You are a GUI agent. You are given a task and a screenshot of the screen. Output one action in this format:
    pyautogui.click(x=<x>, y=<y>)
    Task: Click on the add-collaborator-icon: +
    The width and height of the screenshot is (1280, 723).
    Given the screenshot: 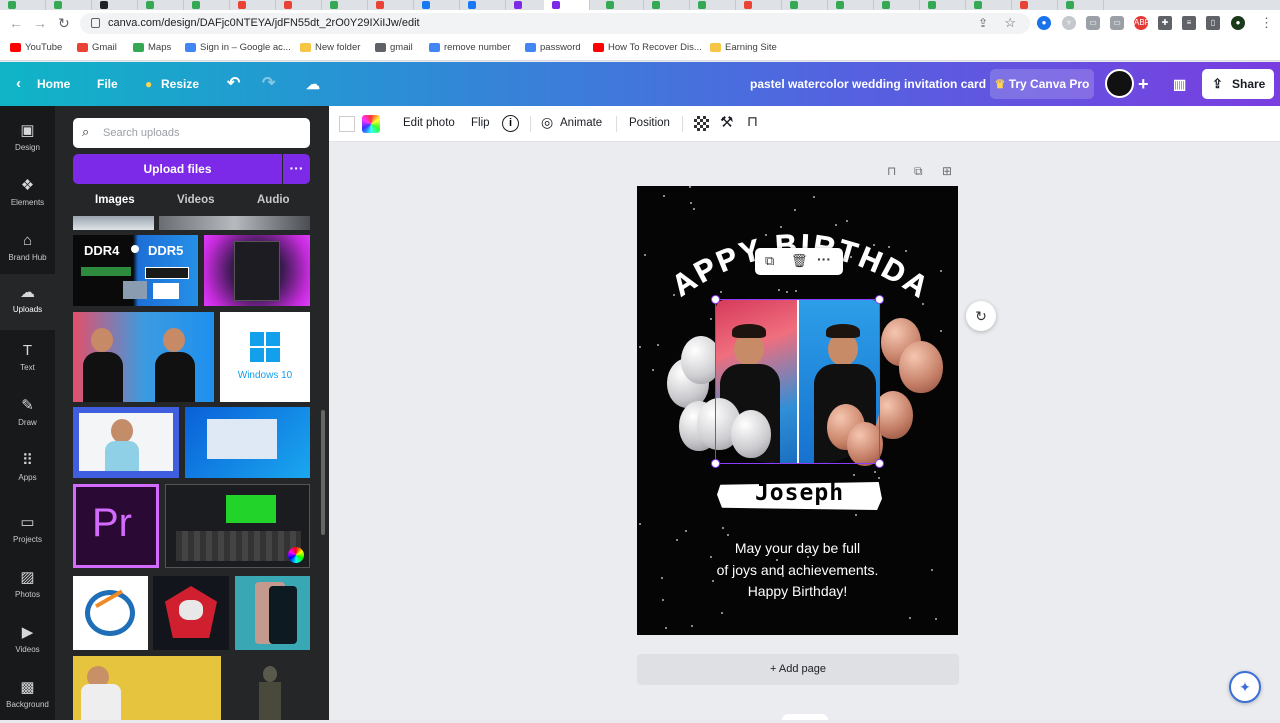 What is the action you would take?
    pyautogui.click(x=1143, y=84)
    